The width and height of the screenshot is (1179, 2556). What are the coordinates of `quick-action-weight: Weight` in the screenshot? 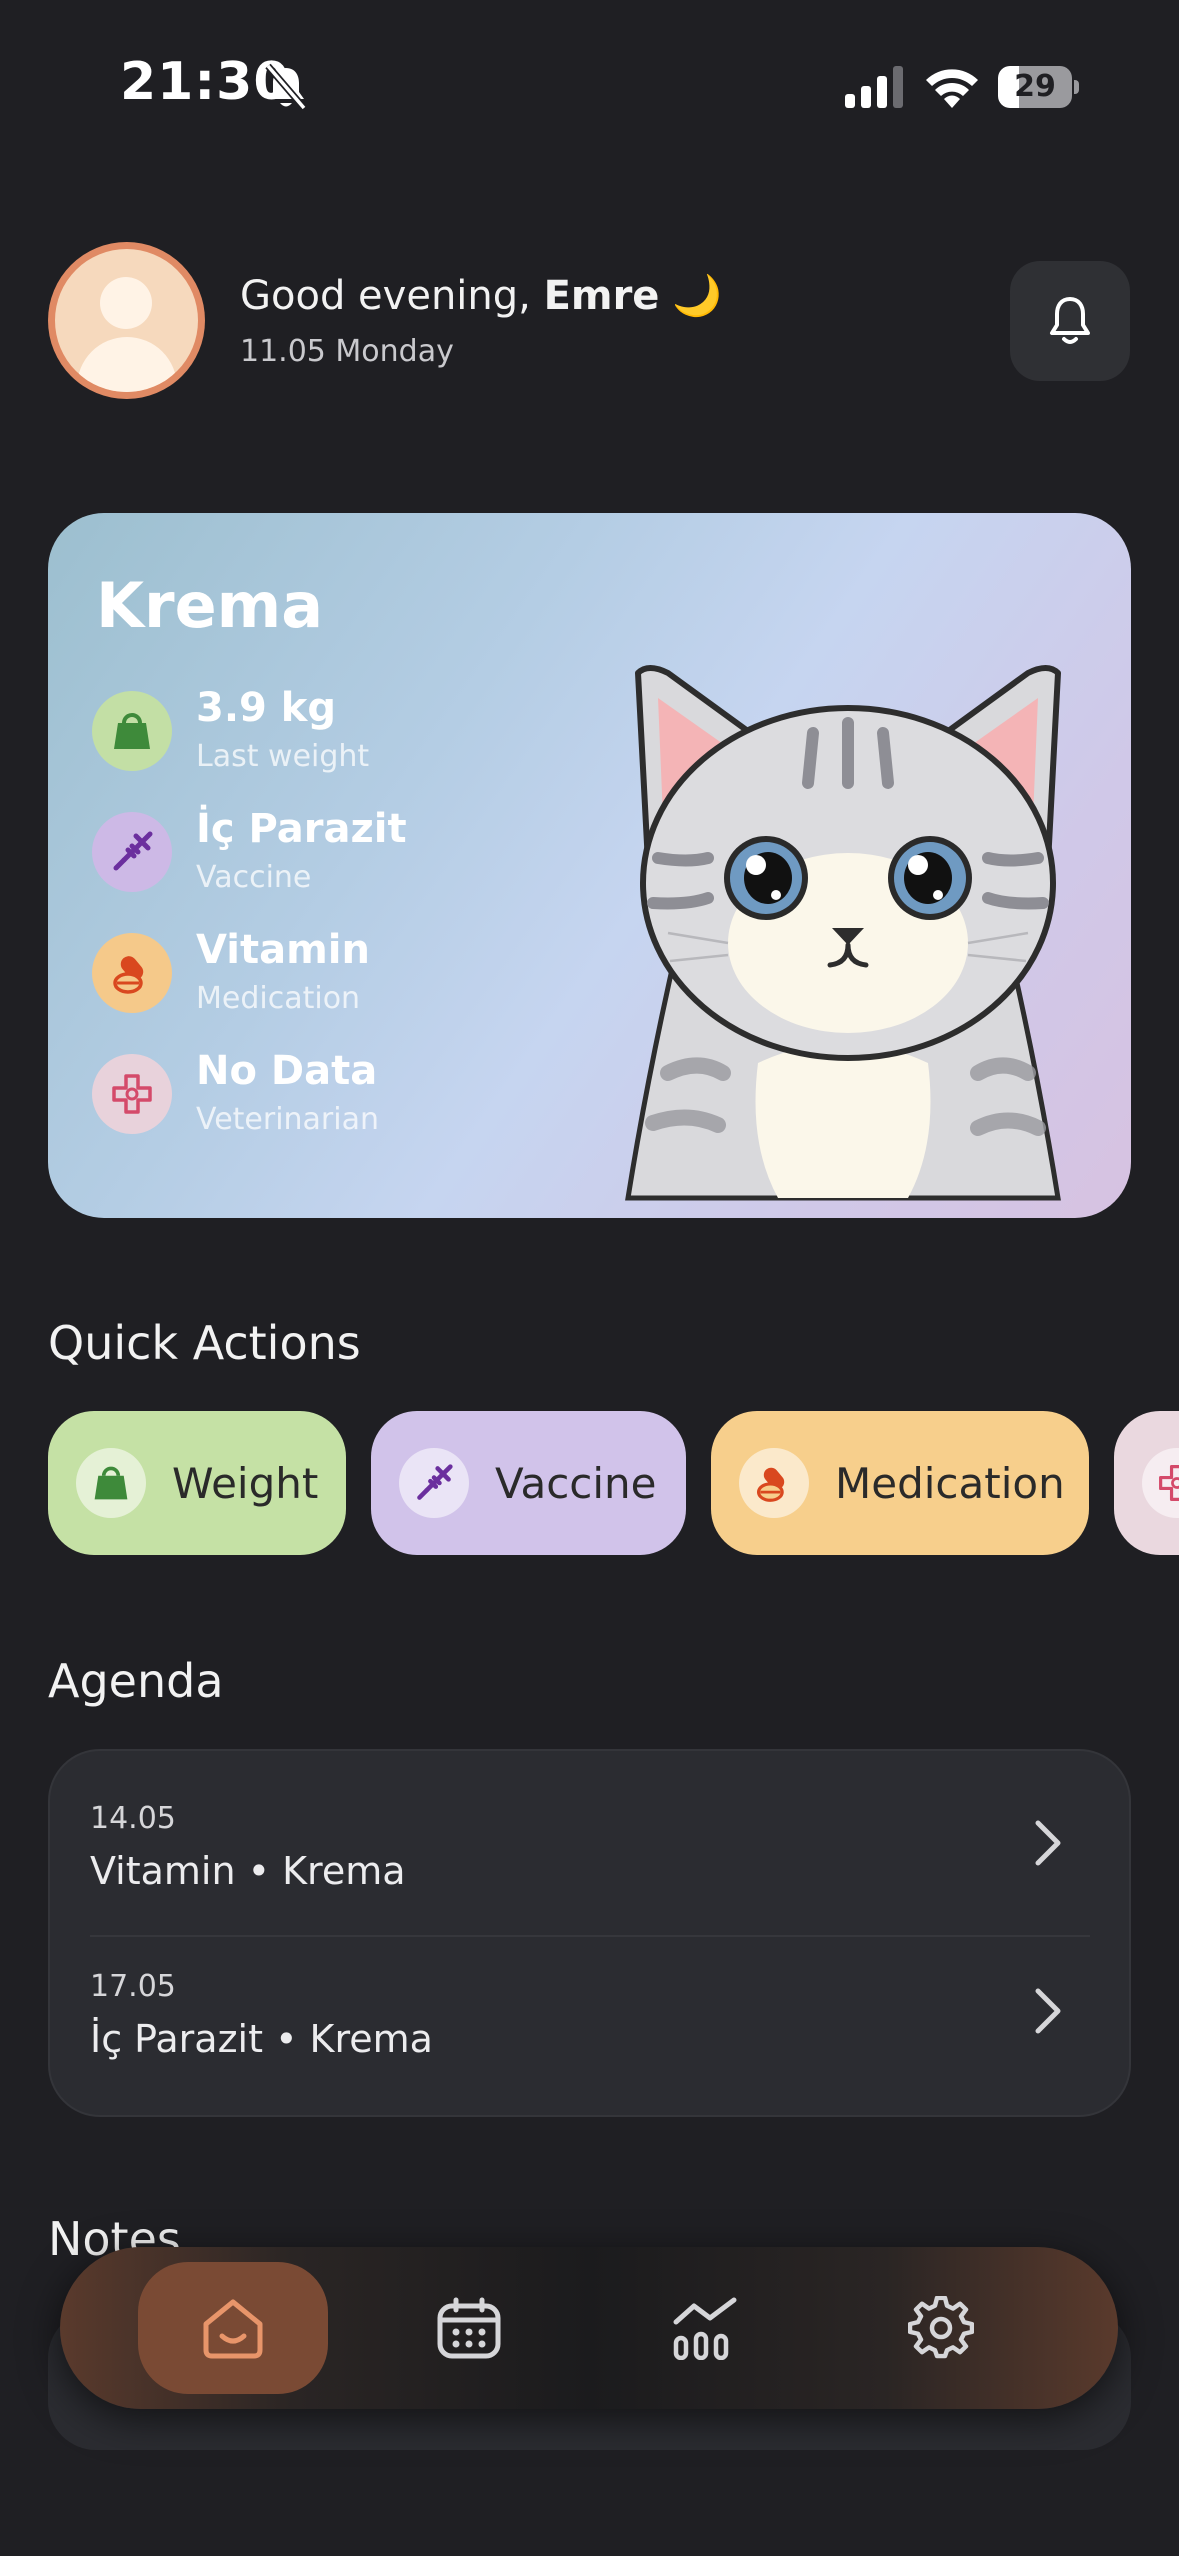 It's located at (197, 1483).